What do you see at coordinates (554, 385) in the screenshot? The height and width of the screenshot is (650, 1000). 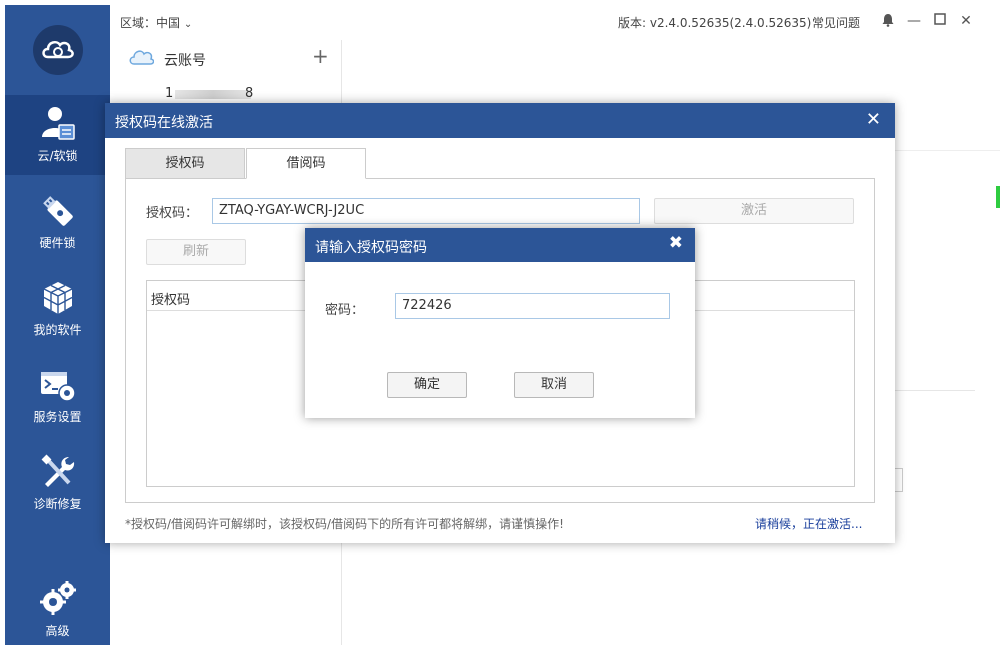 I see `cancel-button: 取消` at bounding box center [554, 385].